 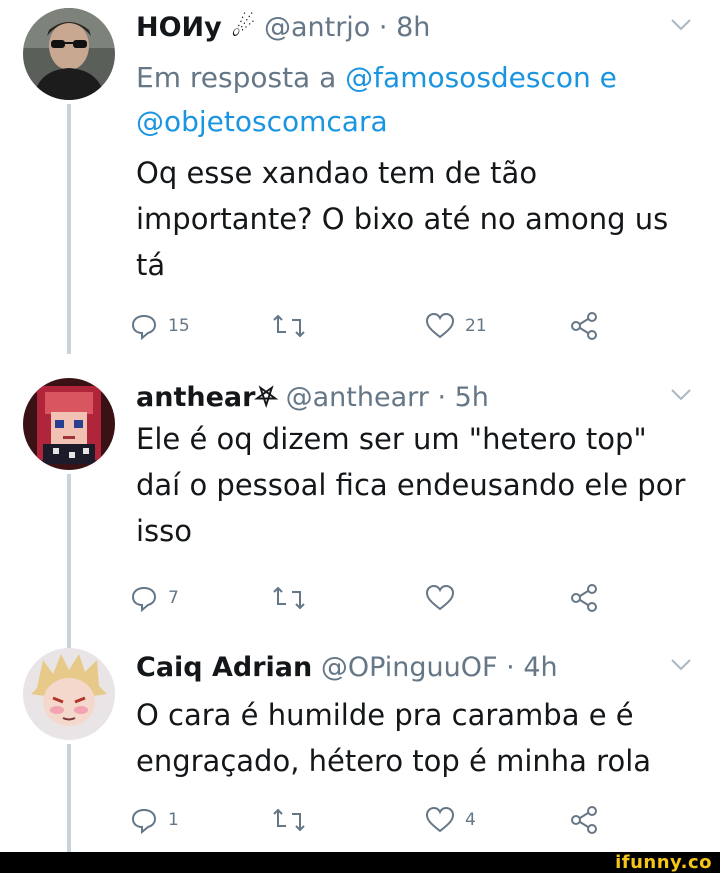 I want to click on tweet-actions: 1 4, so click(x=380, y=820).